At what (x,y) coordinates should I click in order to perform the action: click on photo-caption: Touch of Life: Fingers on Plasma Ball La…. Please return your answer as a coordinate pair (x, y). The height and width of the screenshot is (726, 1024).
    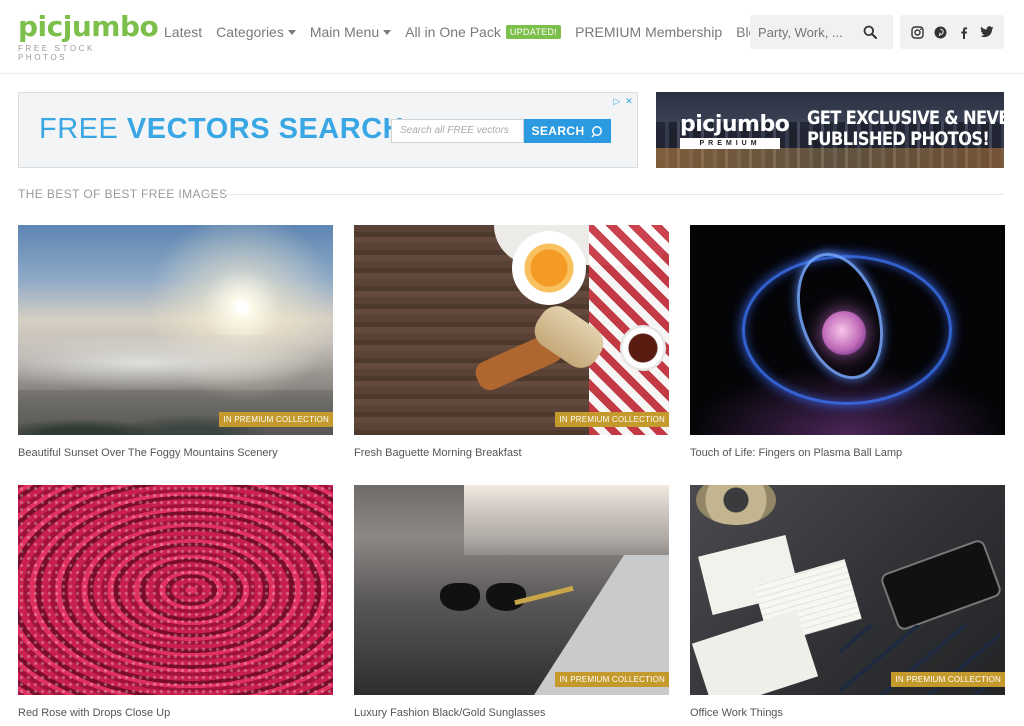
    Looking at the image, I should click on (847, 453).